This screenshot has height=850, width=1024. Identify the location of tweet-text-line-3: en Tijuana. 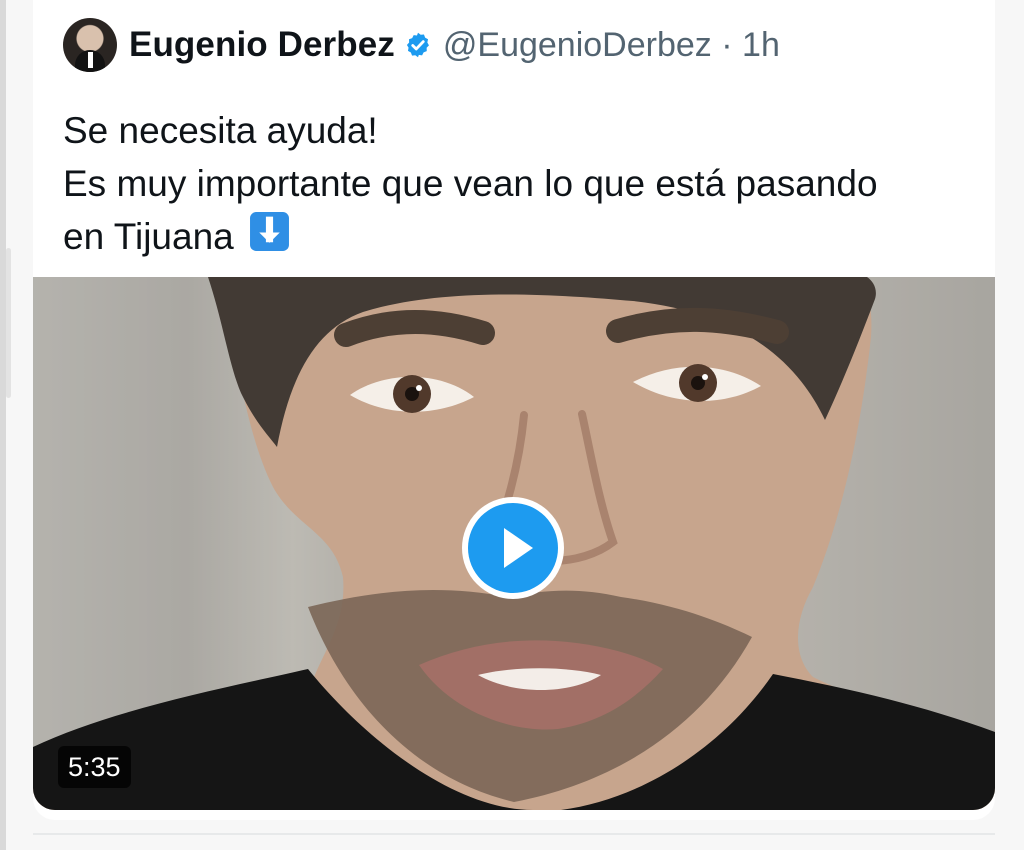
(513, 236).